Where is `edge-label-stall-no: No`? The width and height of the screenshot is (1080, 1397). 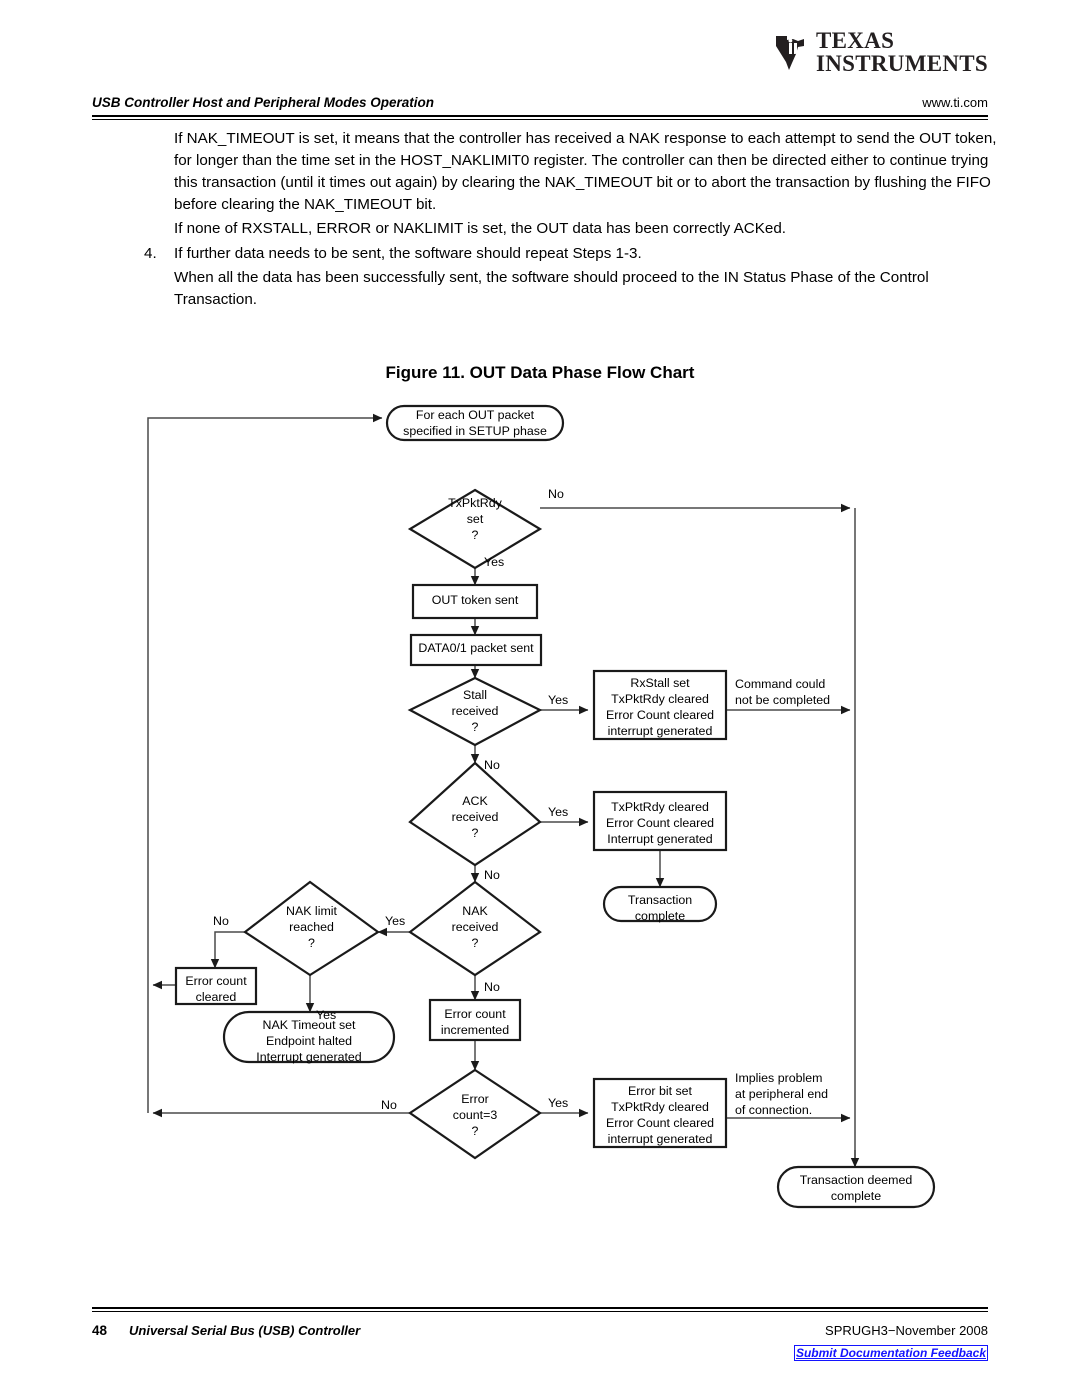 edge-label-stall-no: No is located at coordinates (492, 765).